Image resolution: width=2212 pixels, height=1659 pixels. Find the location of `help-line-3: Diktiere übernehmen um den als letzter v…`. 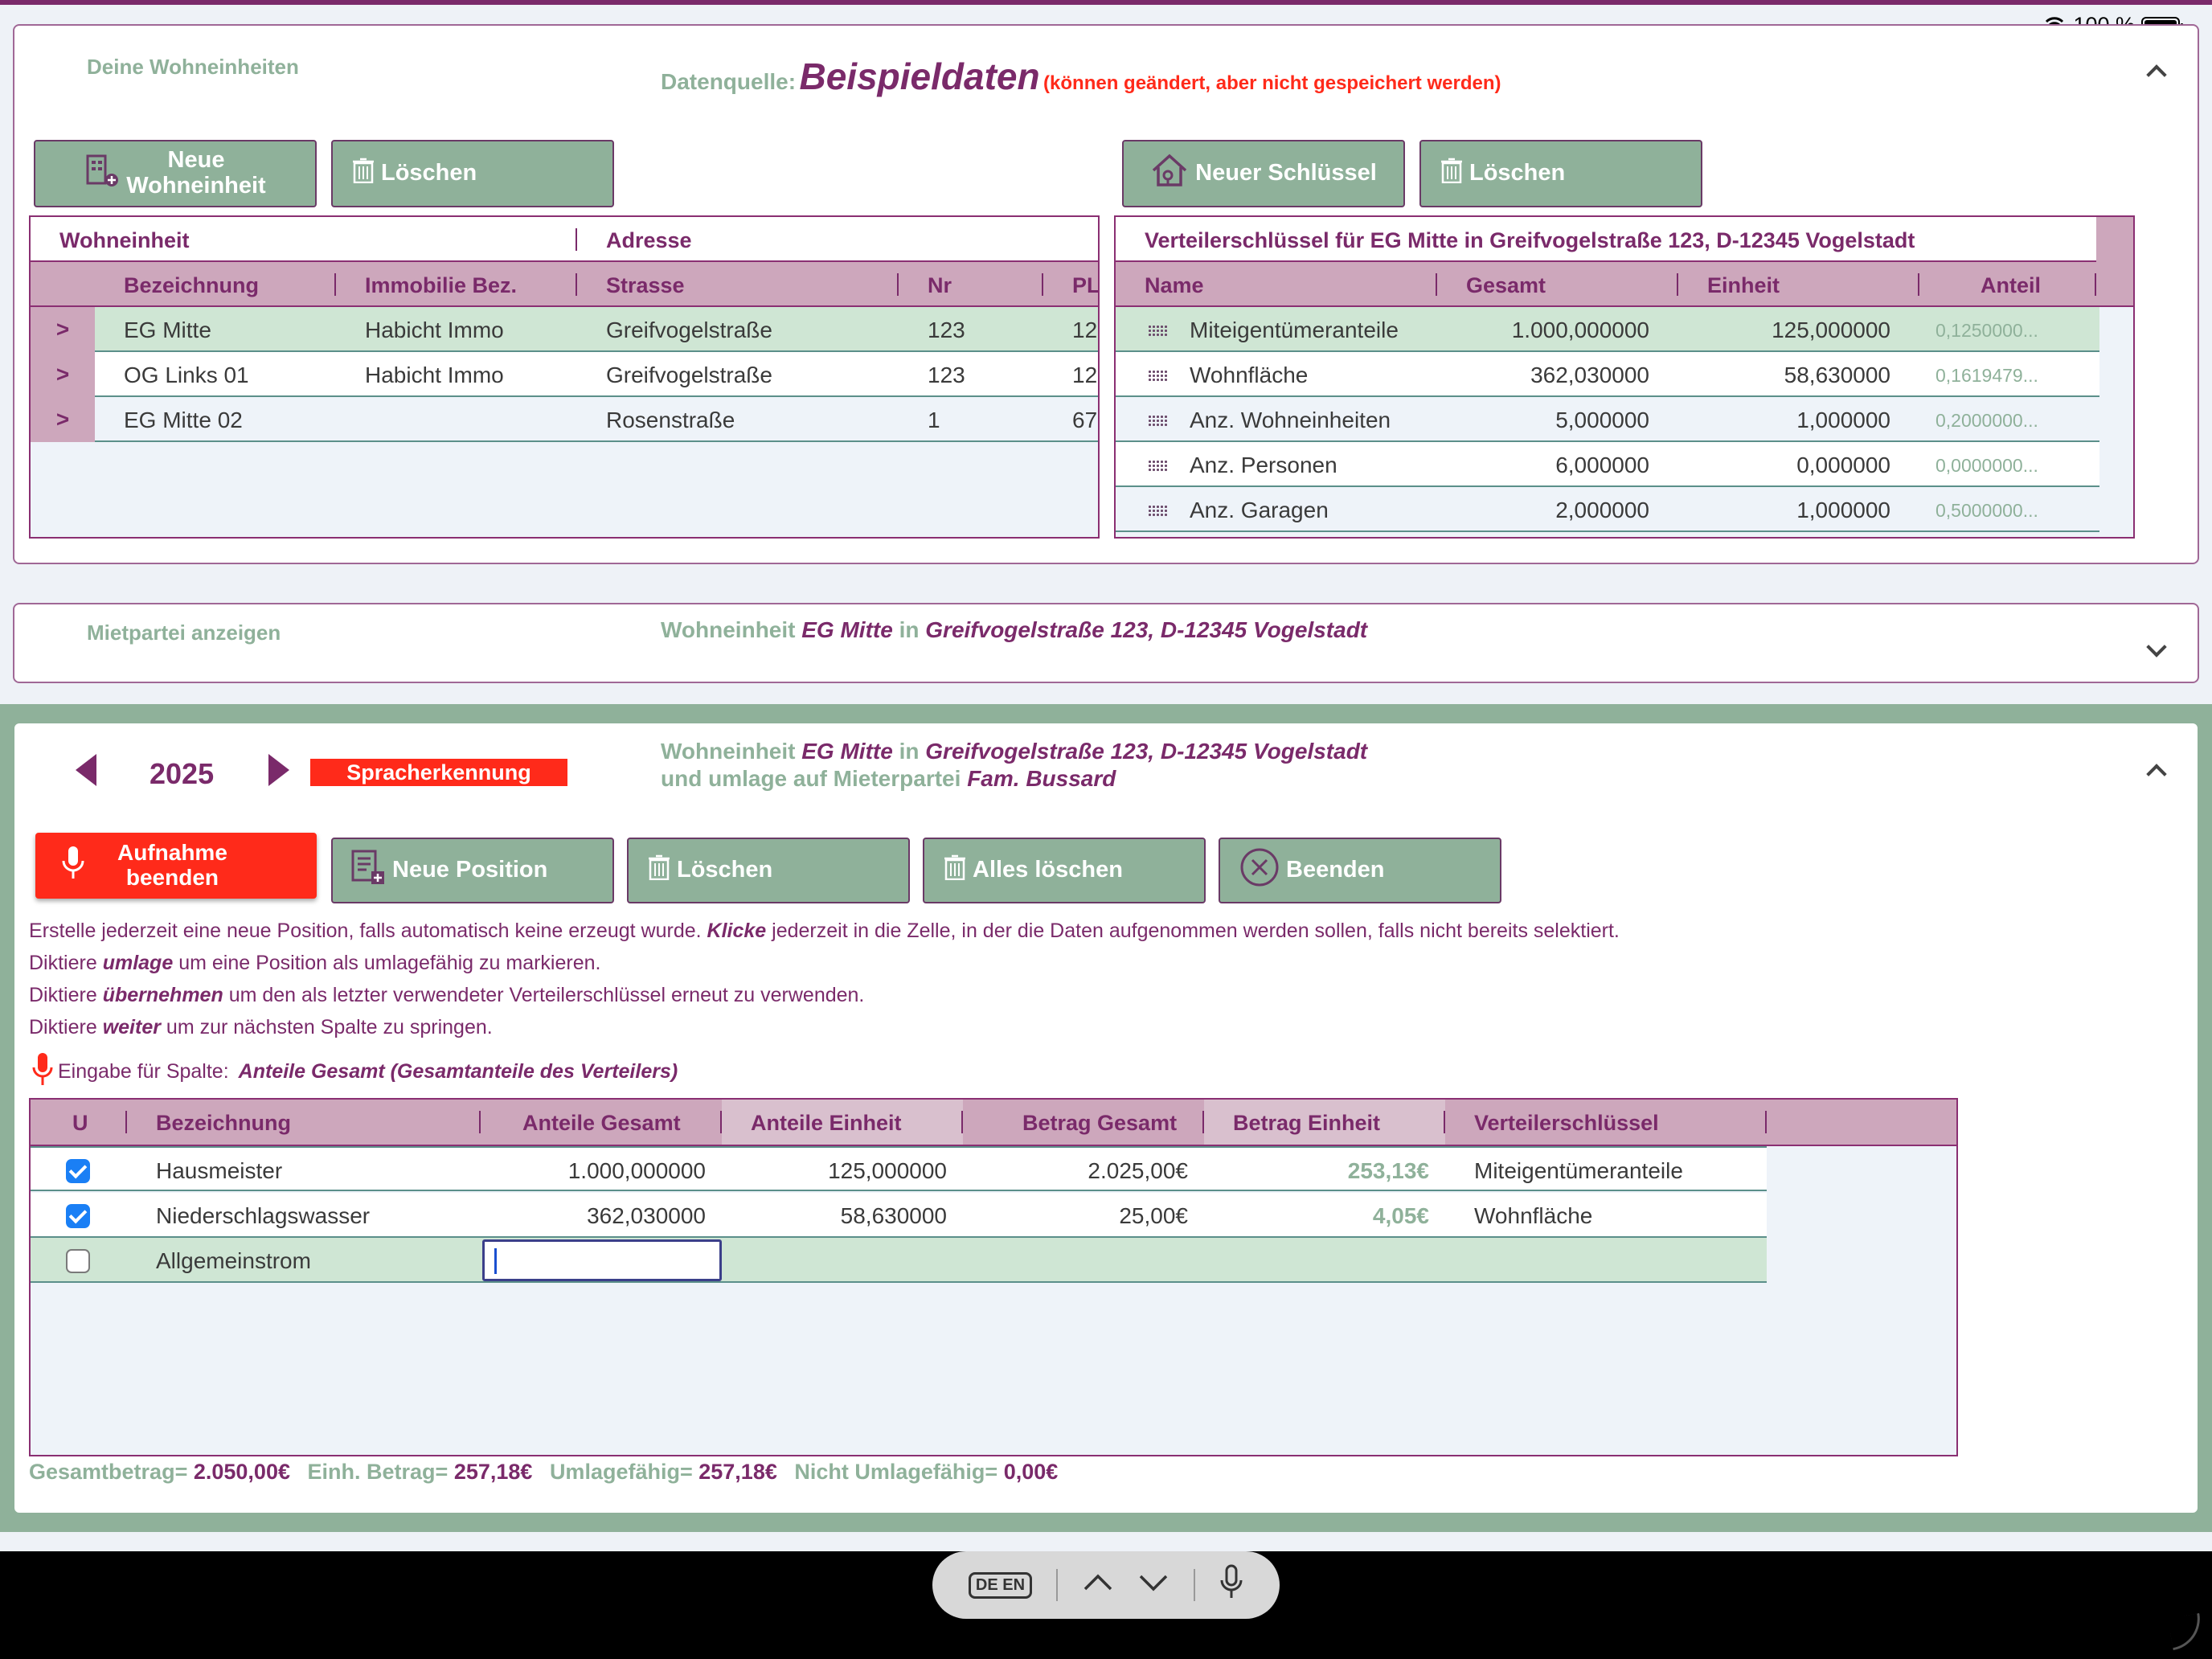

help-line-3: Diktiere übernehmen um den als letzter v… is located at coordinates (447, 995).